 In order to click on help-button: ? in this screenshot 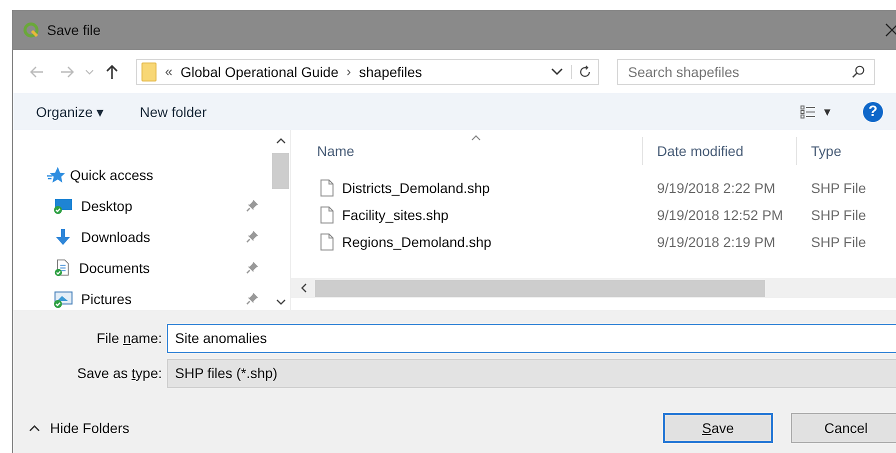, I will do `click(873, 112)`.